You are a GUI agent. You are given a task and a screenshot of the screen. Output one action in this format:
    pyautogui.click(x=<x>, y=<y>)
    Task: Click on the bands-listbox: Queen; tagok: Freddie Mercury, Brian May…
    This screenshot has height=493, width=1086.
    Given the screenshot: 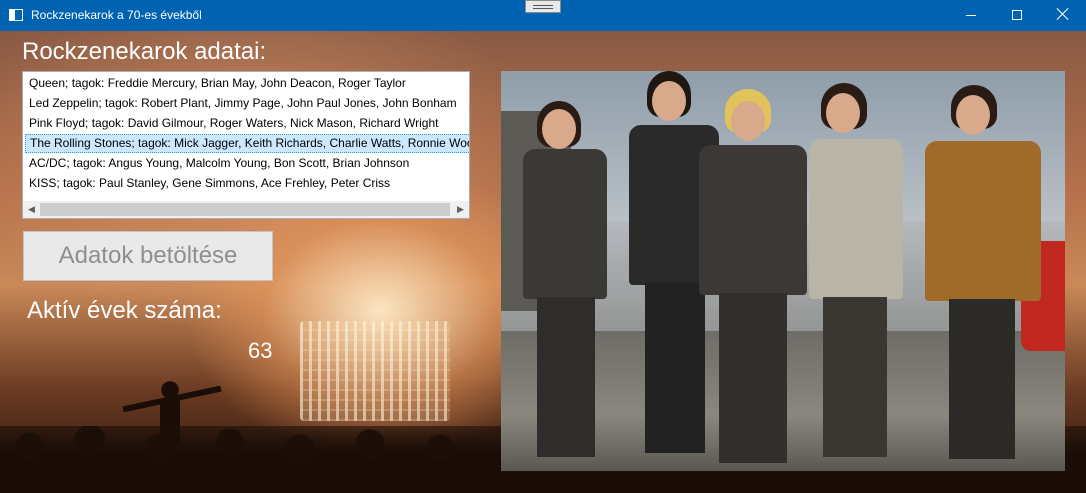 What is the action you would take?
    pyautogui.click(x=246, y=145)
    